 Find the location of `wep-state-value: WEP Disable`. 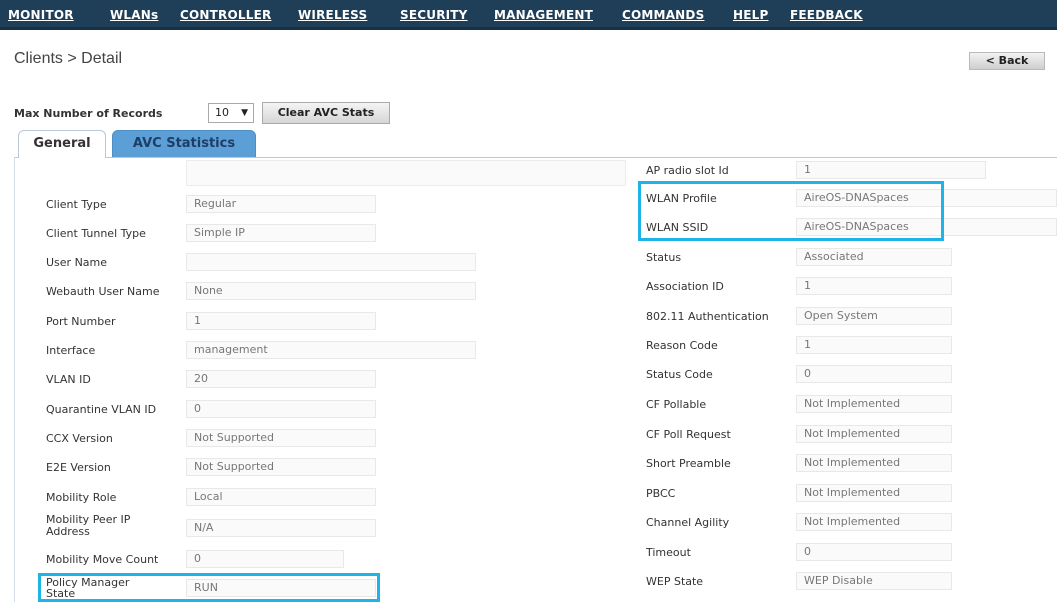

wep-state-value: WEP Disable is located at coordinates (874, 581).